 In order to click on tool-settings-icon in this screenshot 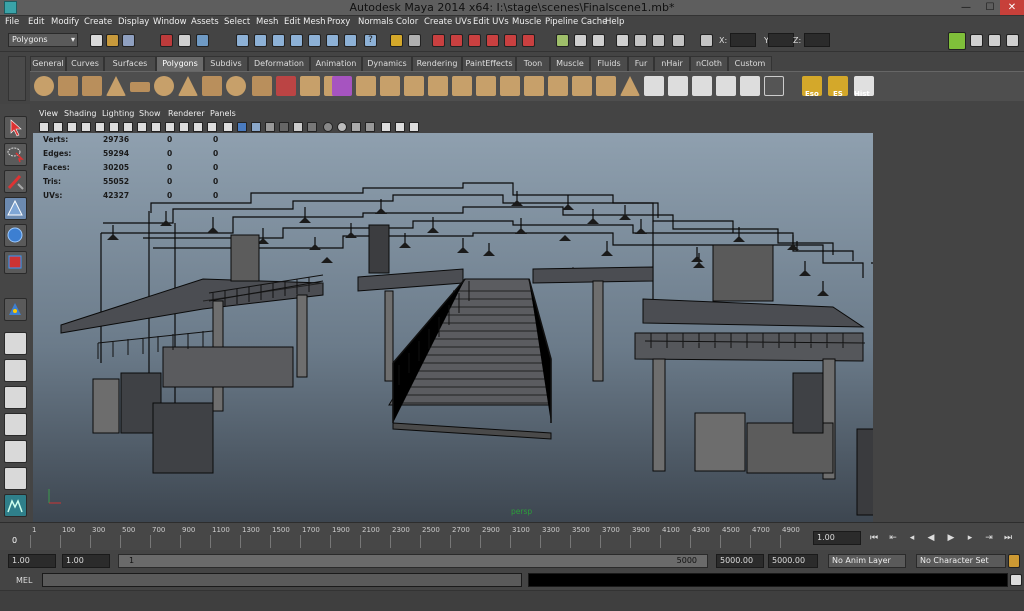, I will do `click(976, 40)`.